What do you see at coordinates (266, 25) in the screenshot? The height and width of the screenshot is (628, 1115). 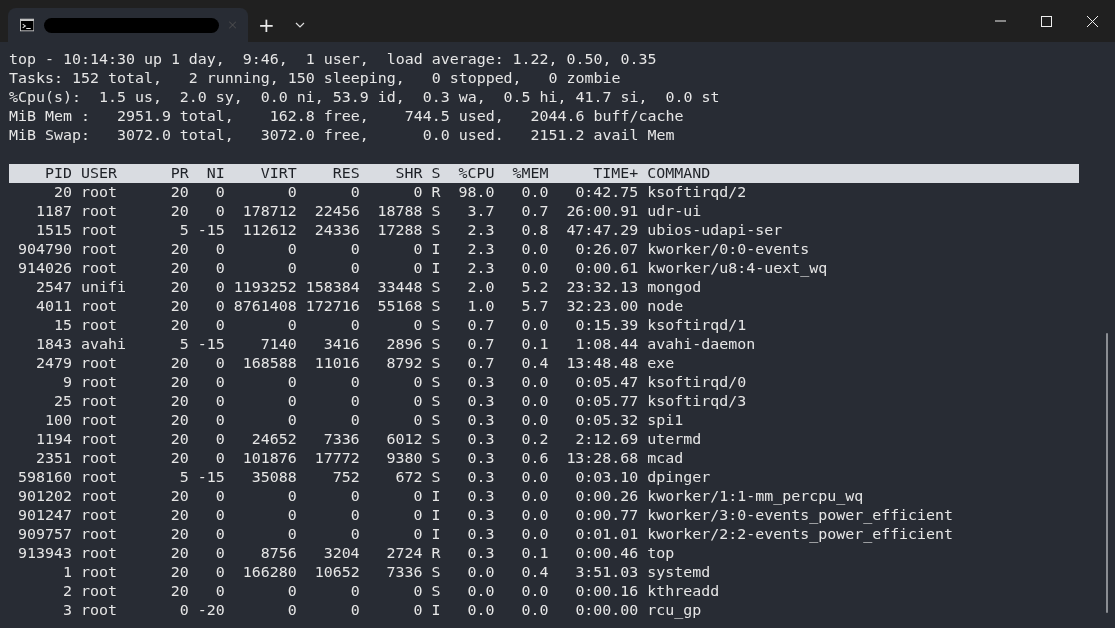 I see `new-tab-button: +` at bounding box center [266, 25].